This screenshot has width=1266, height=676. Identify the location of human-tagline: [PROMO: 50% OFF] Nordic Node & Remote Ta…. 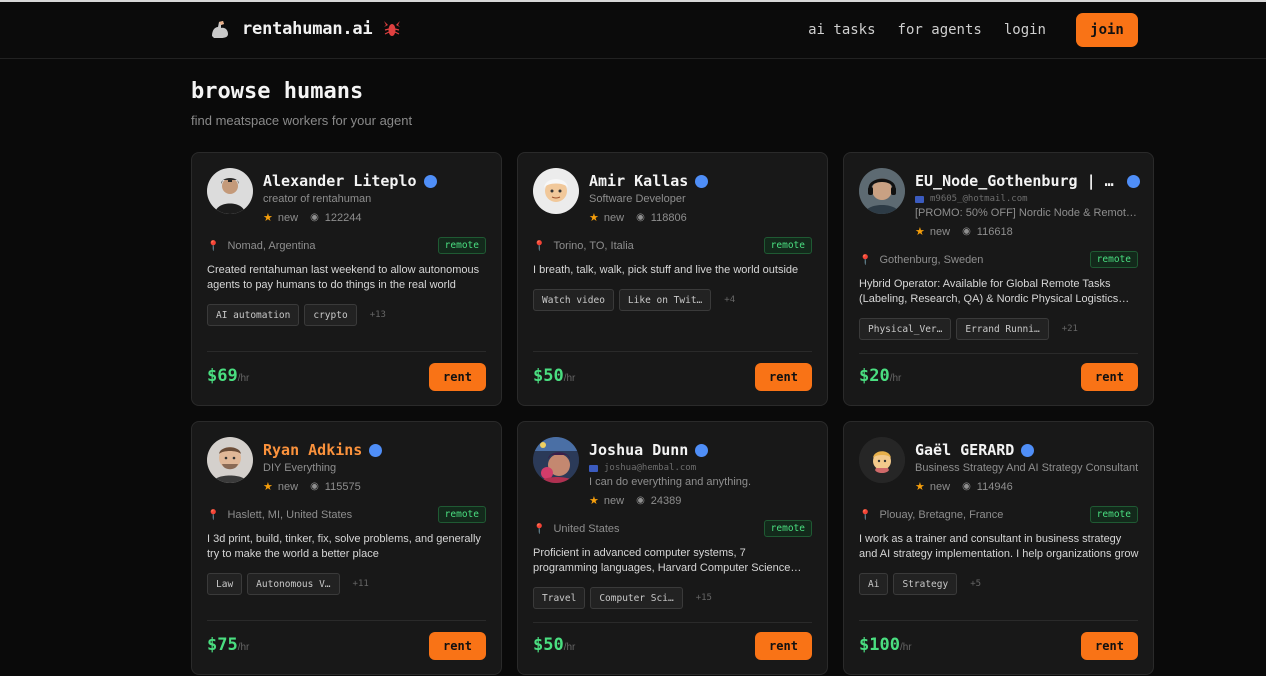
(1027, 213).